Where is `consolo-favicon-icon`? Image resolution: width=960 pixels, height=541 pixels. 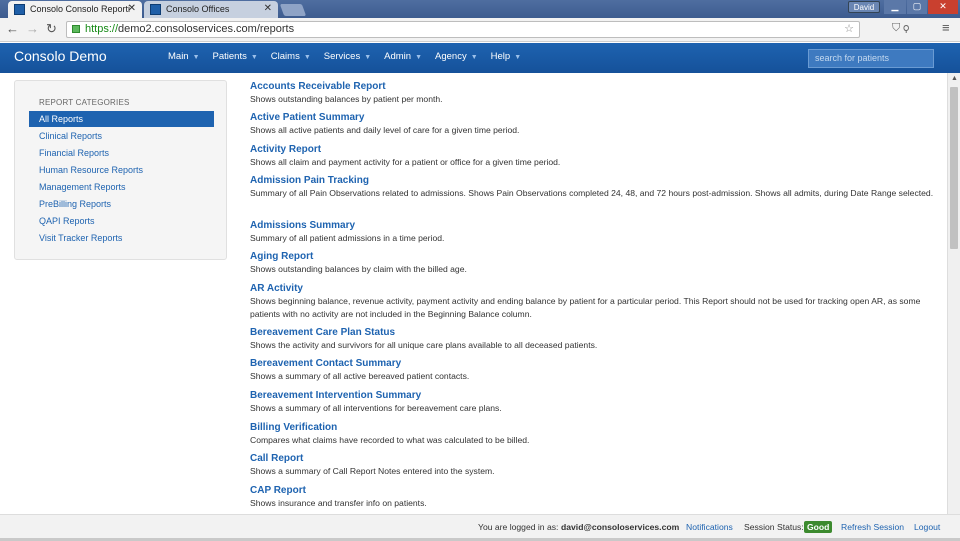
consolo-favicon-icon is located at coordinates (155, 9).